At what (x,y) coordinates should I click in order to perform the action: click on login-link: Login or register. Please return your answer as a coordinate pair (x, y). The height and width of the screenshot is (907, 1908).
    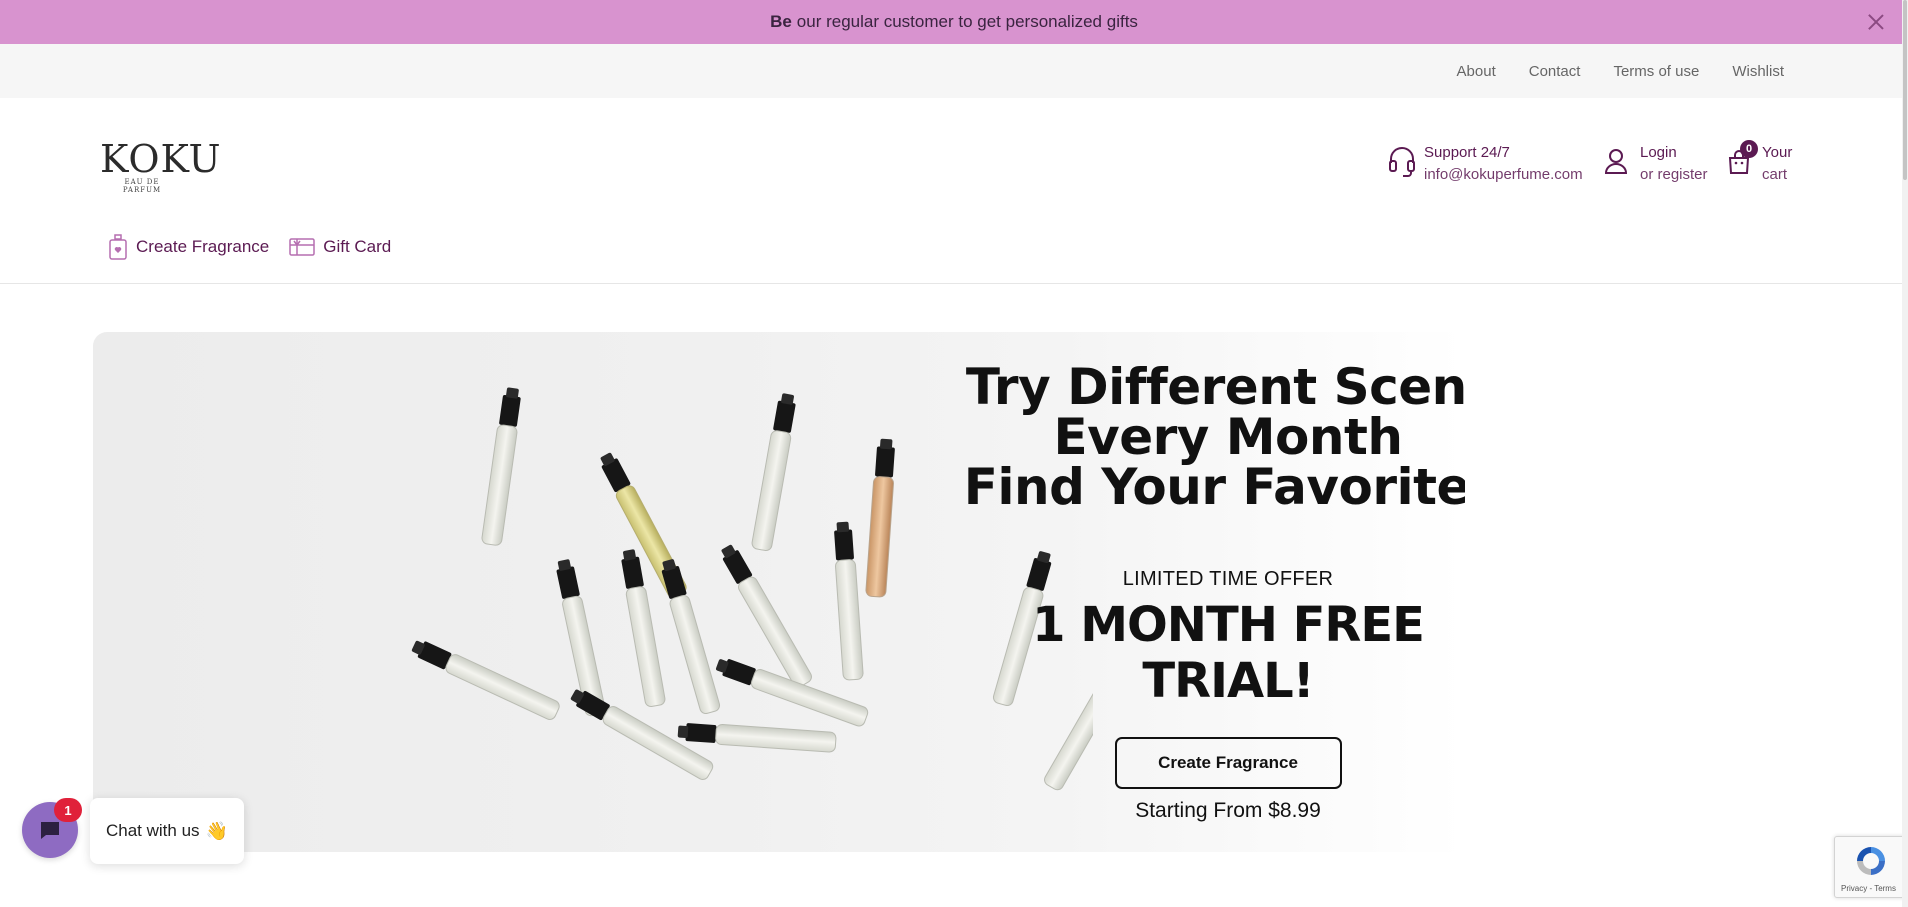
    Looking at the image, I should click on (1656, 164).